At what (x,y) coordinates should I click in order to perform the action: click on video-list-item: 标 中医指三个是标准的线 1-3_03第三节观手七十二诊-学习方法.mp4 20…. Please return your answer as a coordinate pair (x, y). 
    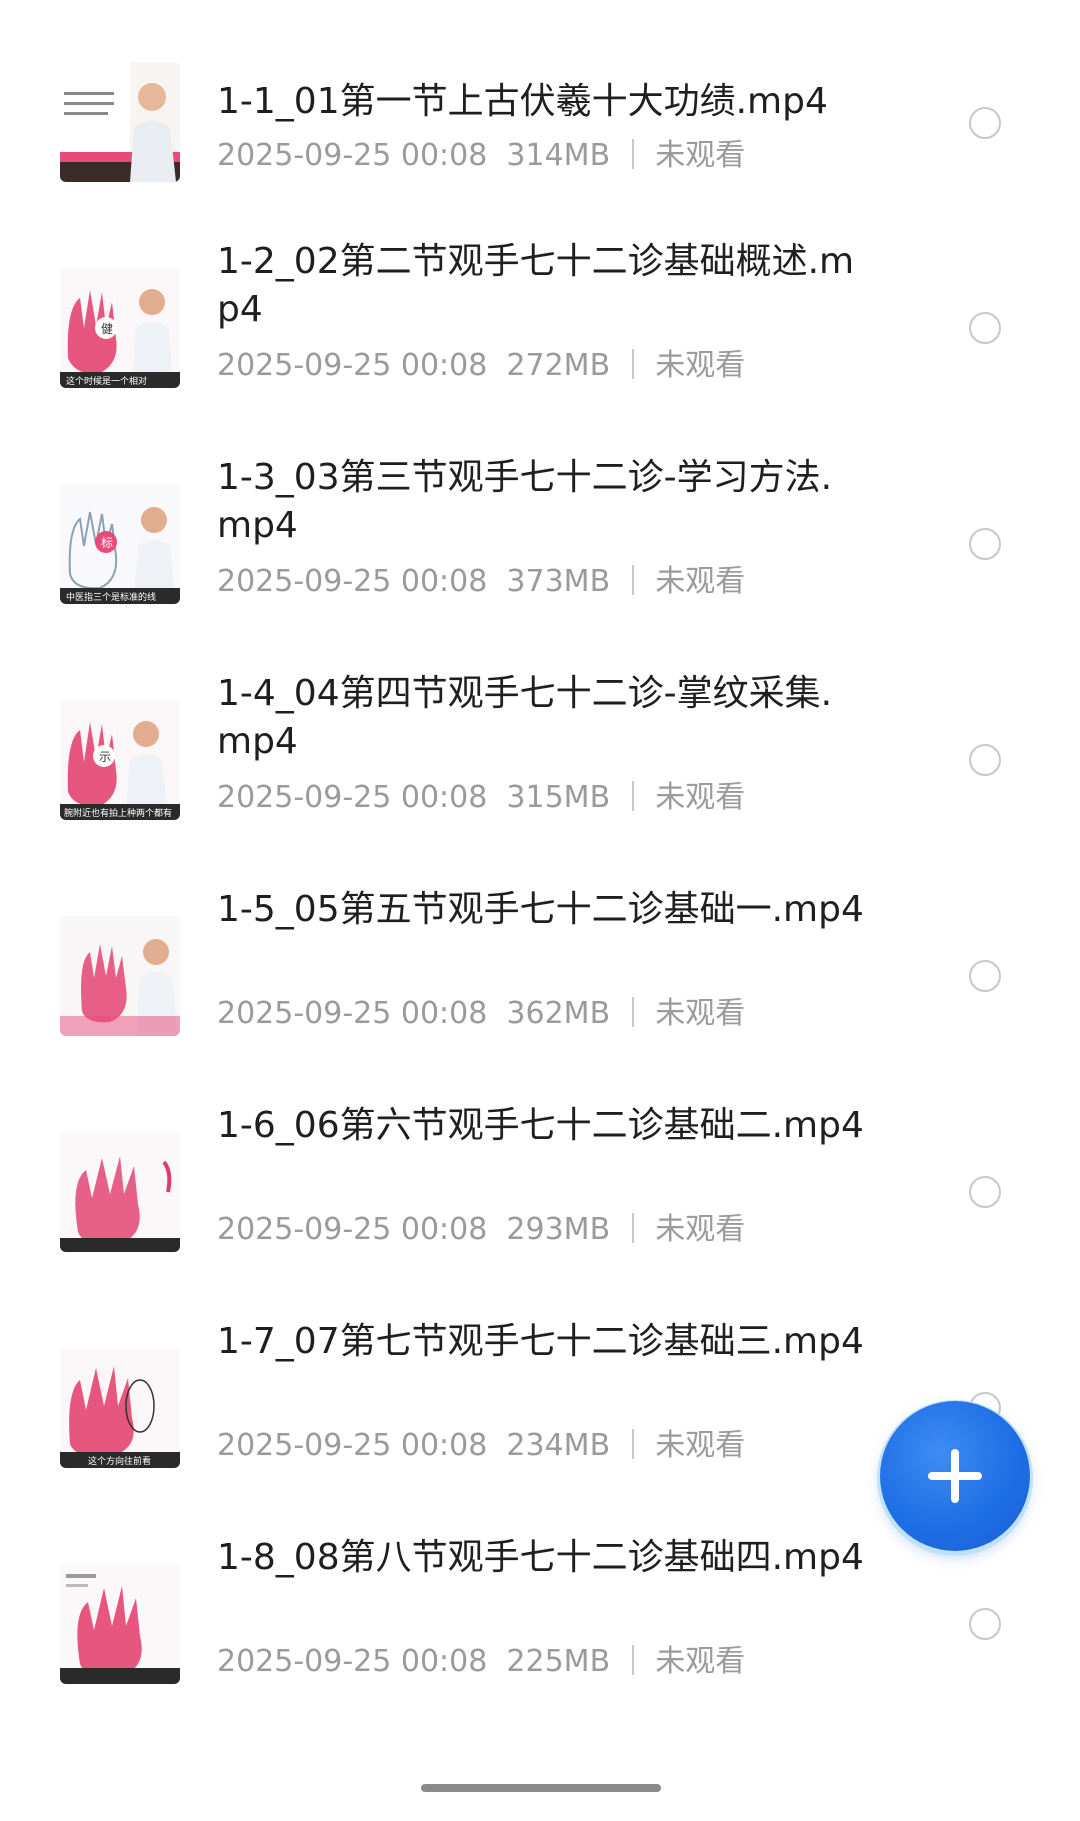
    Looking at the image, I should click on (540, 526).